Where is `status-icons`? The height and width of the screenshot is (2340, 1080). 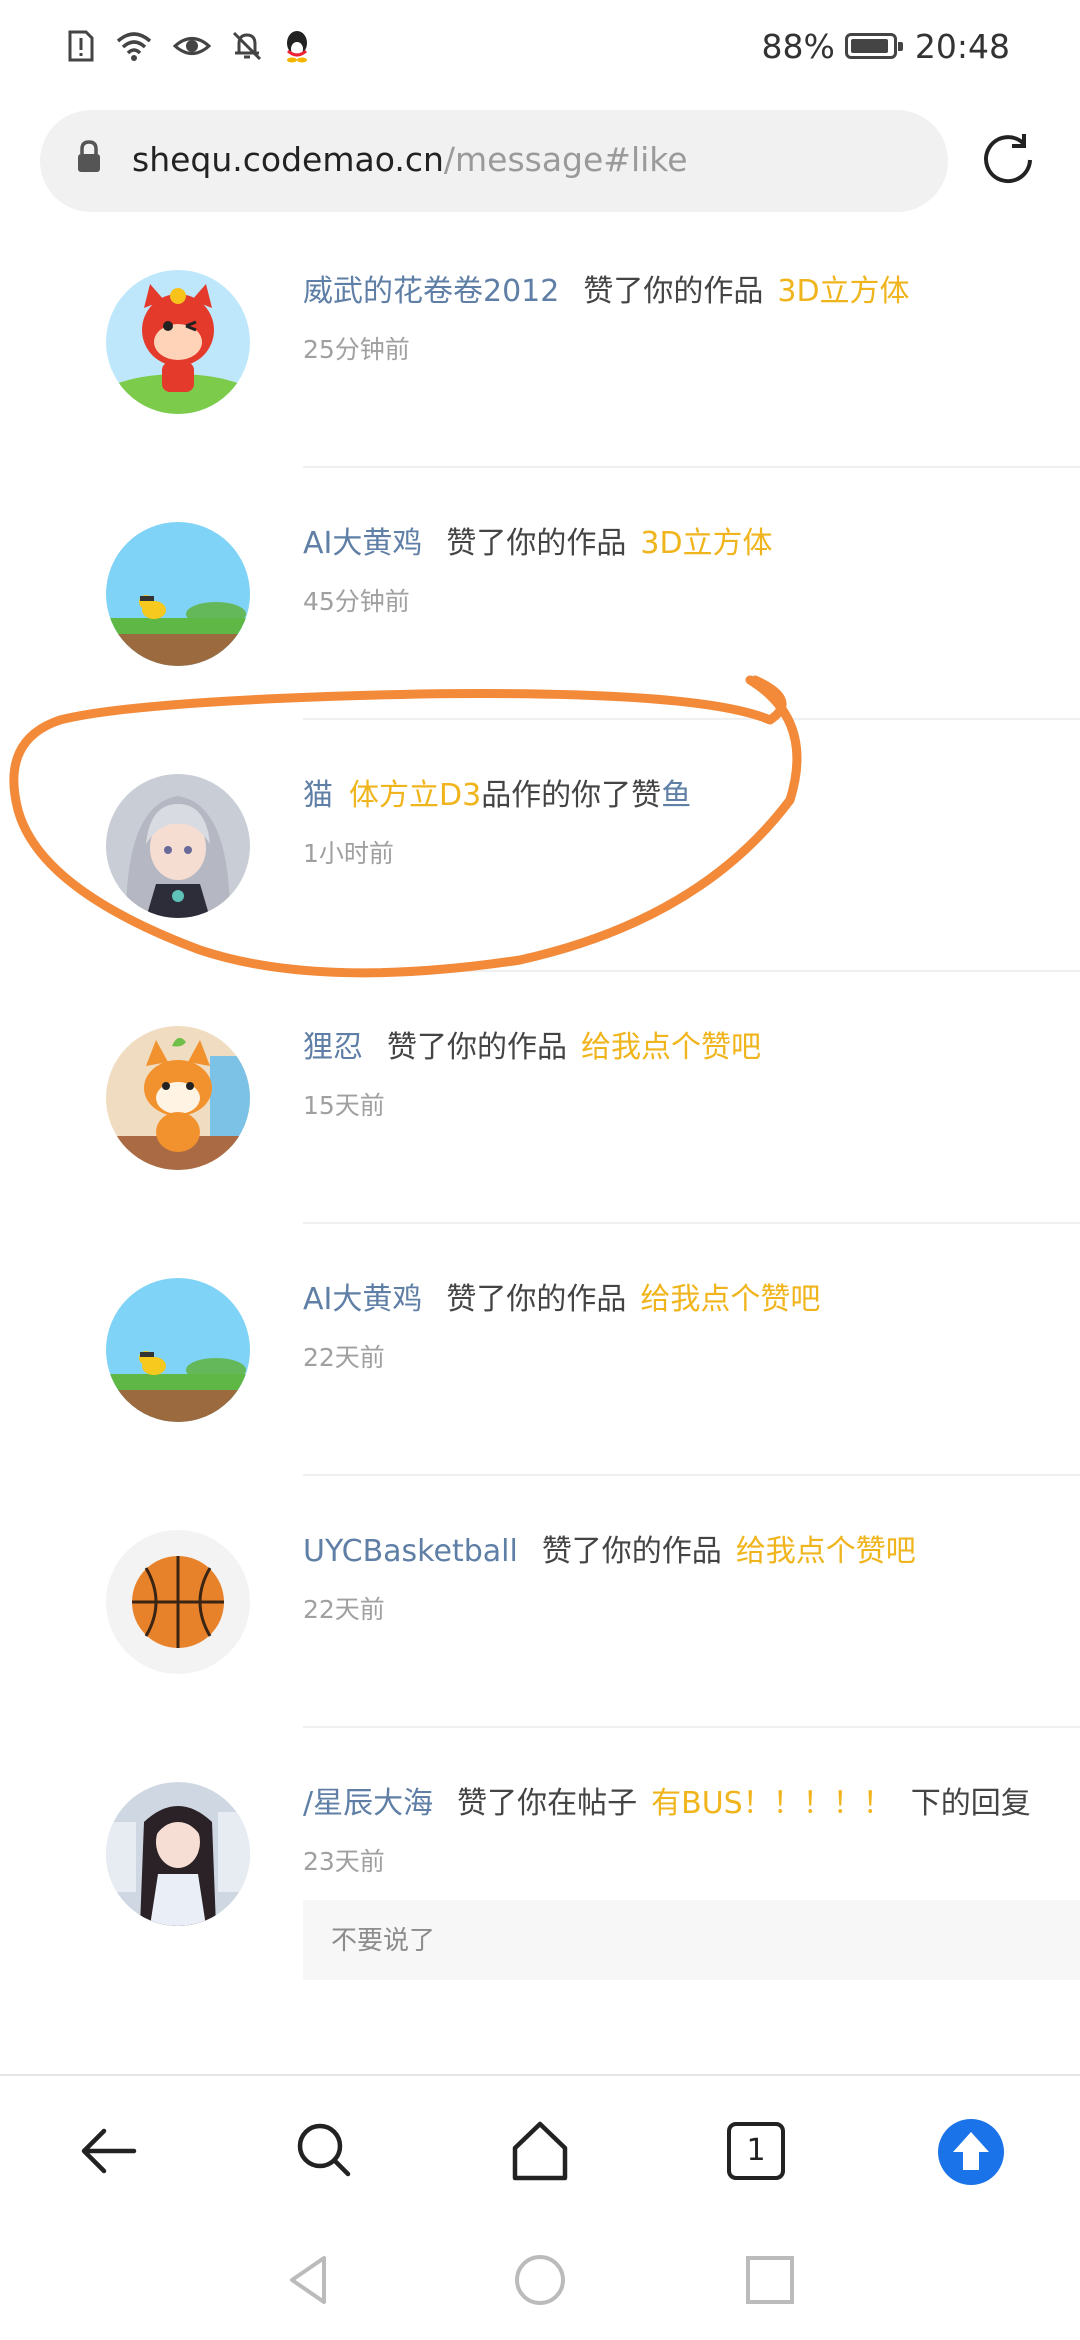 status-icons is located at coordinates (189, 46).